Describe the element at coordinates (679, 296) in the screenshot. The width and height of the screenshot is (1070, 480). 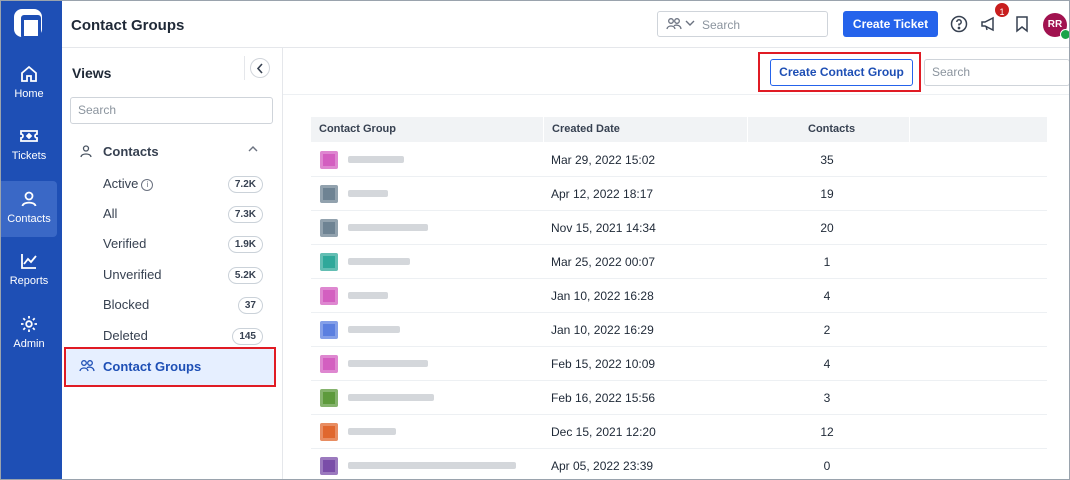
I see `table-row: Jan 10, 2022 16:28 4` at that location.